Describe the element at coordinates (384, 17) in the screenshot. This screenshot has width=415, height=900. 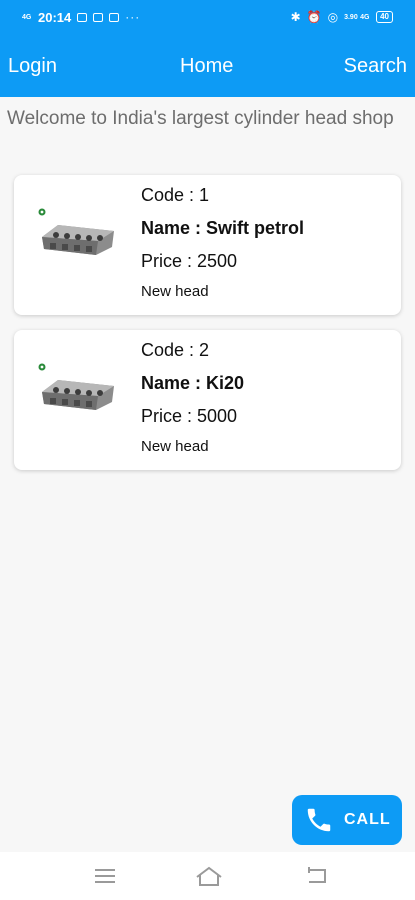
I see `battery-indicator: 40` at that location.